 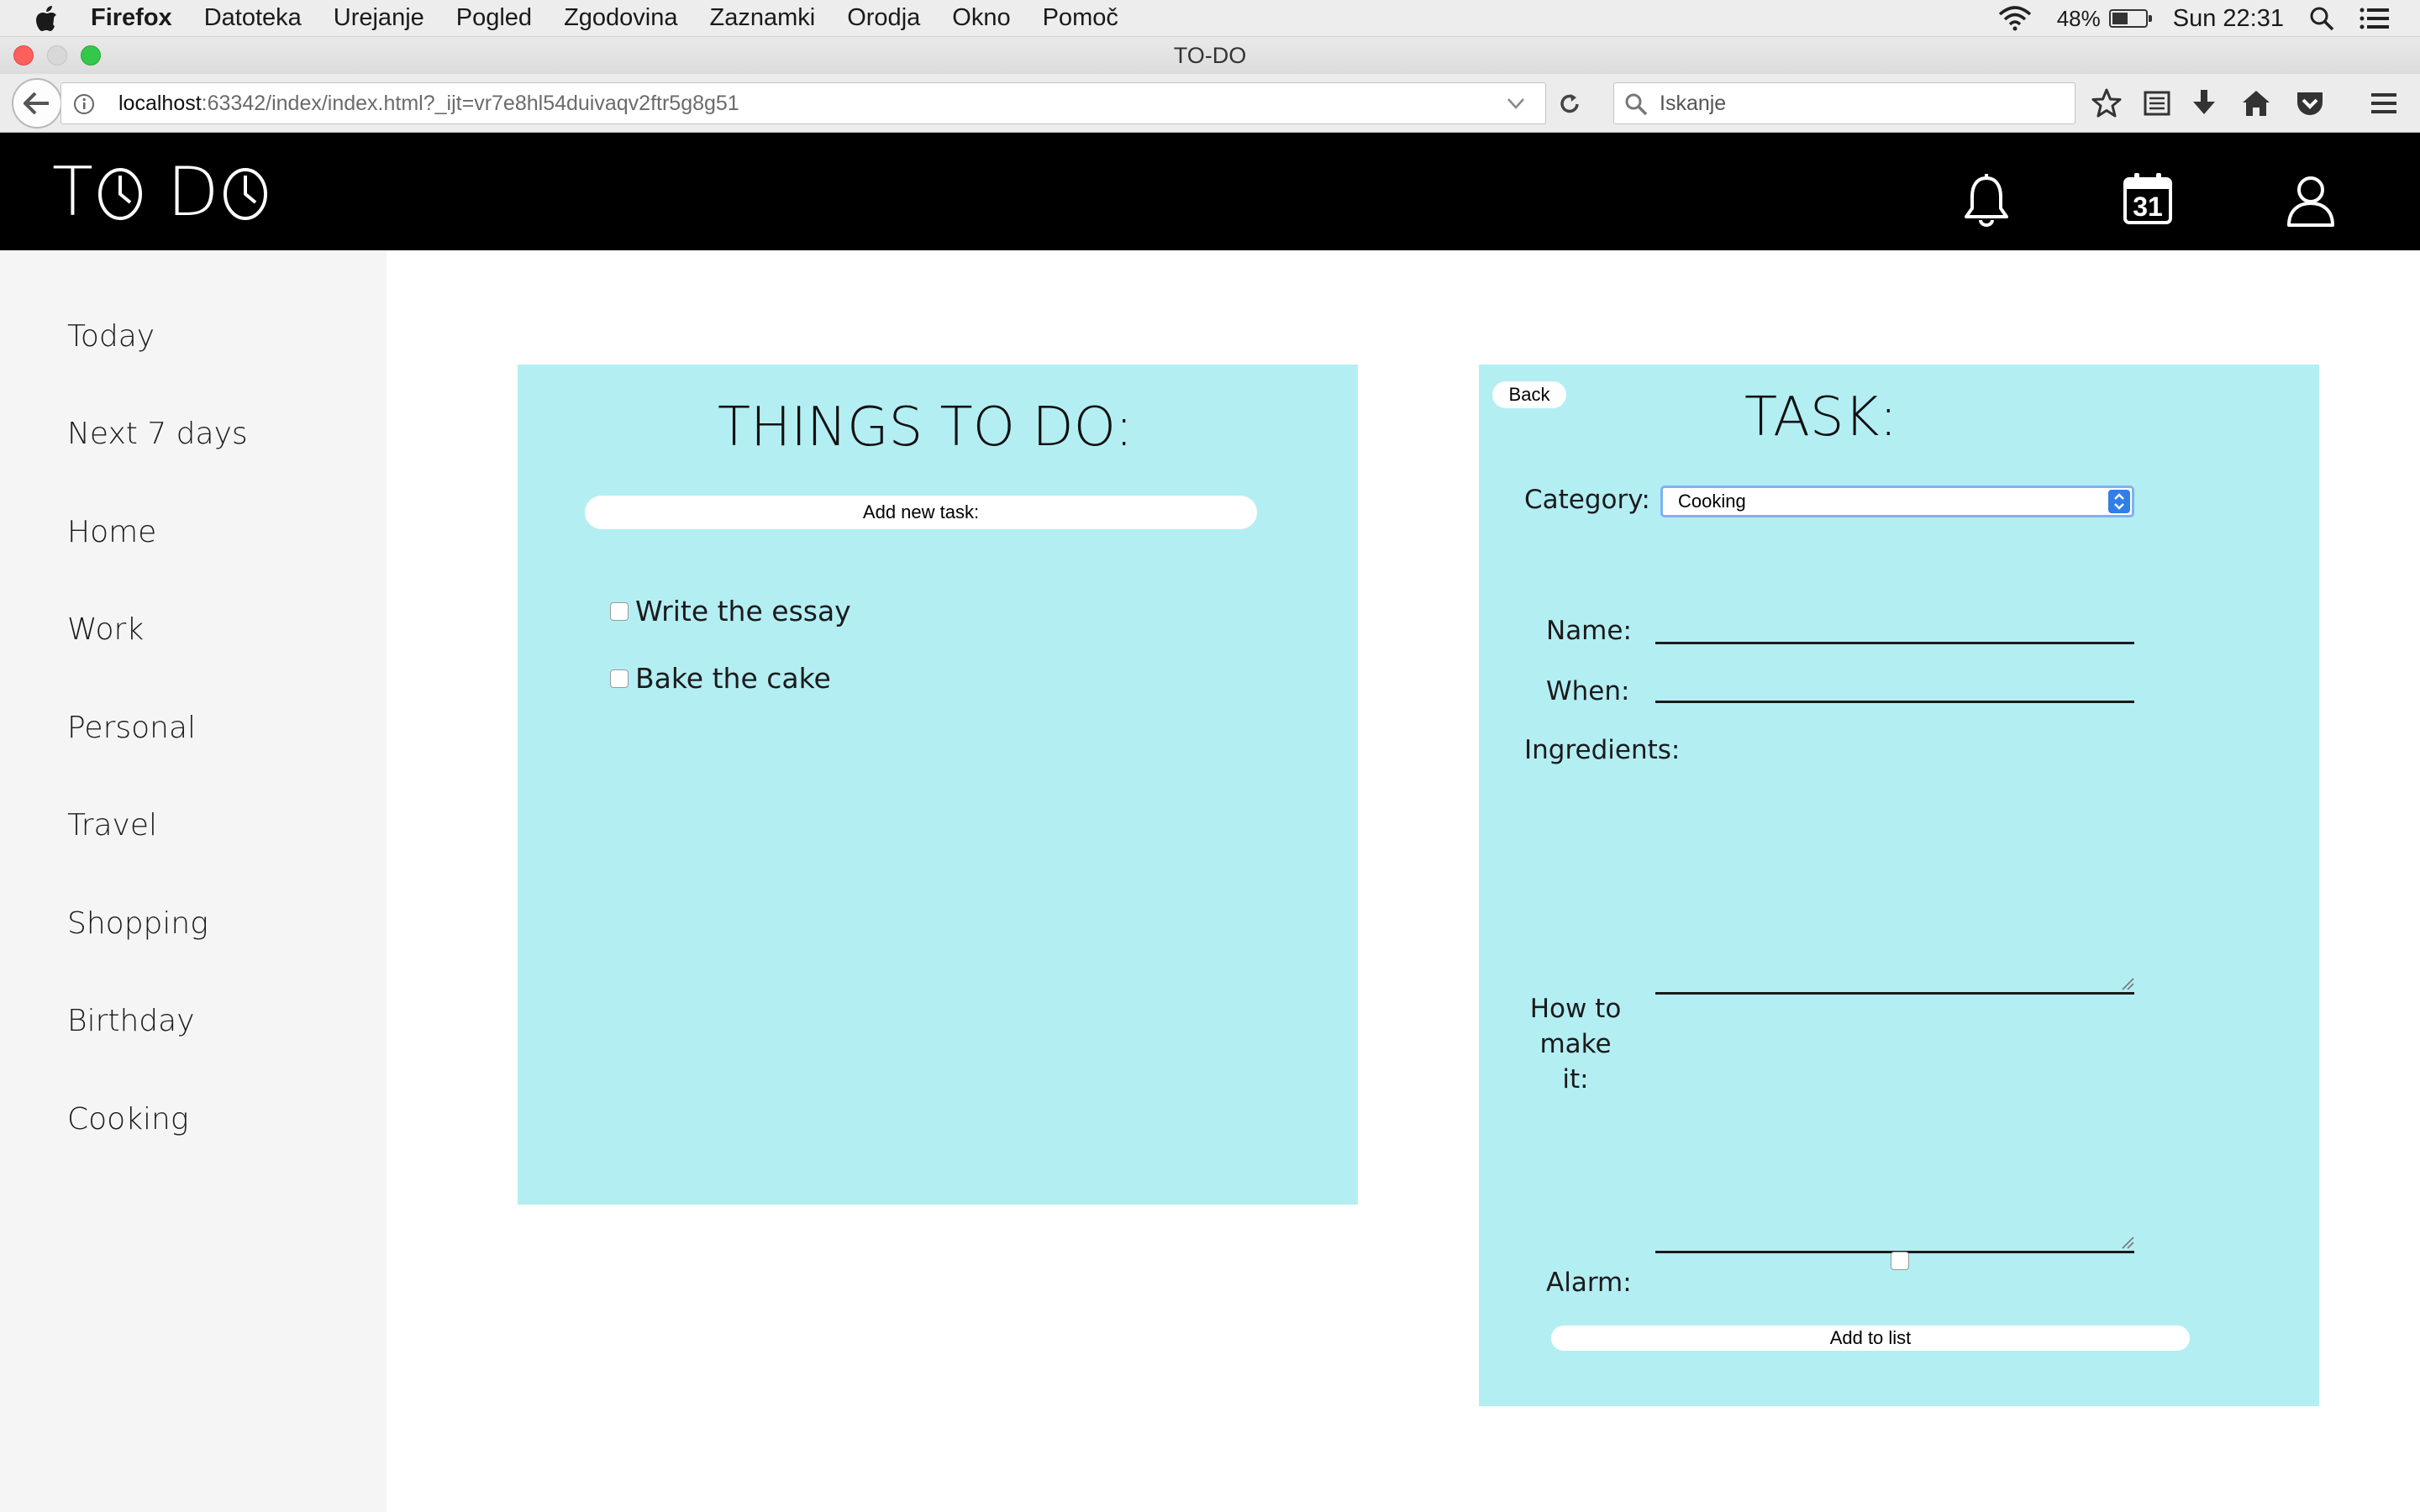 What do you see at coordinates (131, 18) in the screenshot?
I see `menu-app-name: Firefox` at bounding box center [131, 18].